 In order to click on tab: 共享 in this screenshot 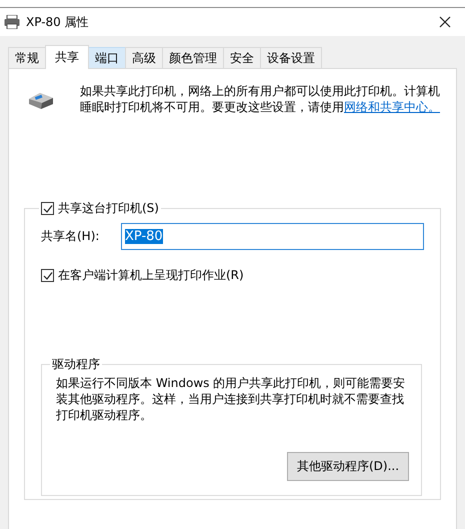, I will do `click(67, 57)`.